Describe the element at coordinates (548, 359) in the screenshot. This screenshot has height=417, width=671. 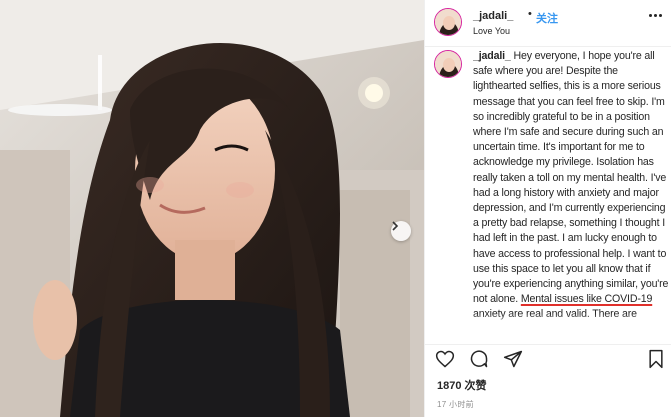
I see `action-bar` at that location.